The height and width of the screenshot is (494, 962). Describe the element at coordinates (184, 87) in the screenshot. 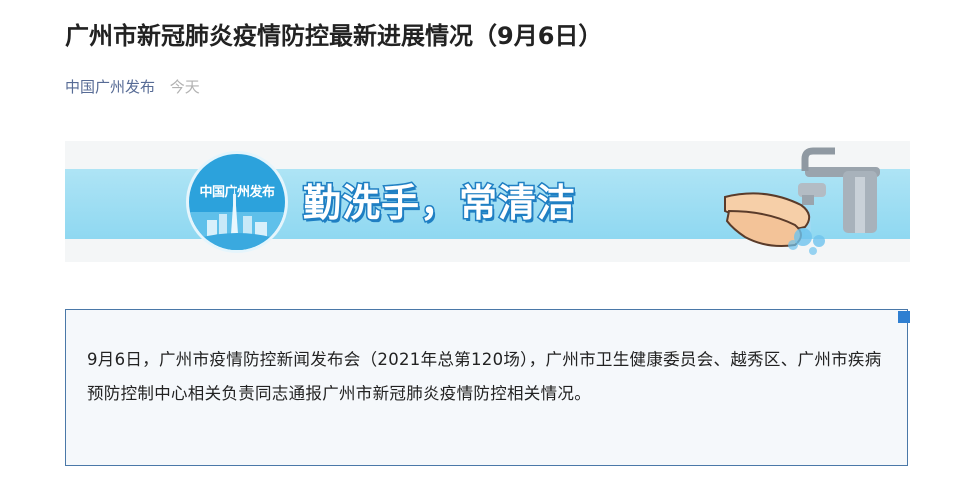

I see `publish-date: 今天` at that location.